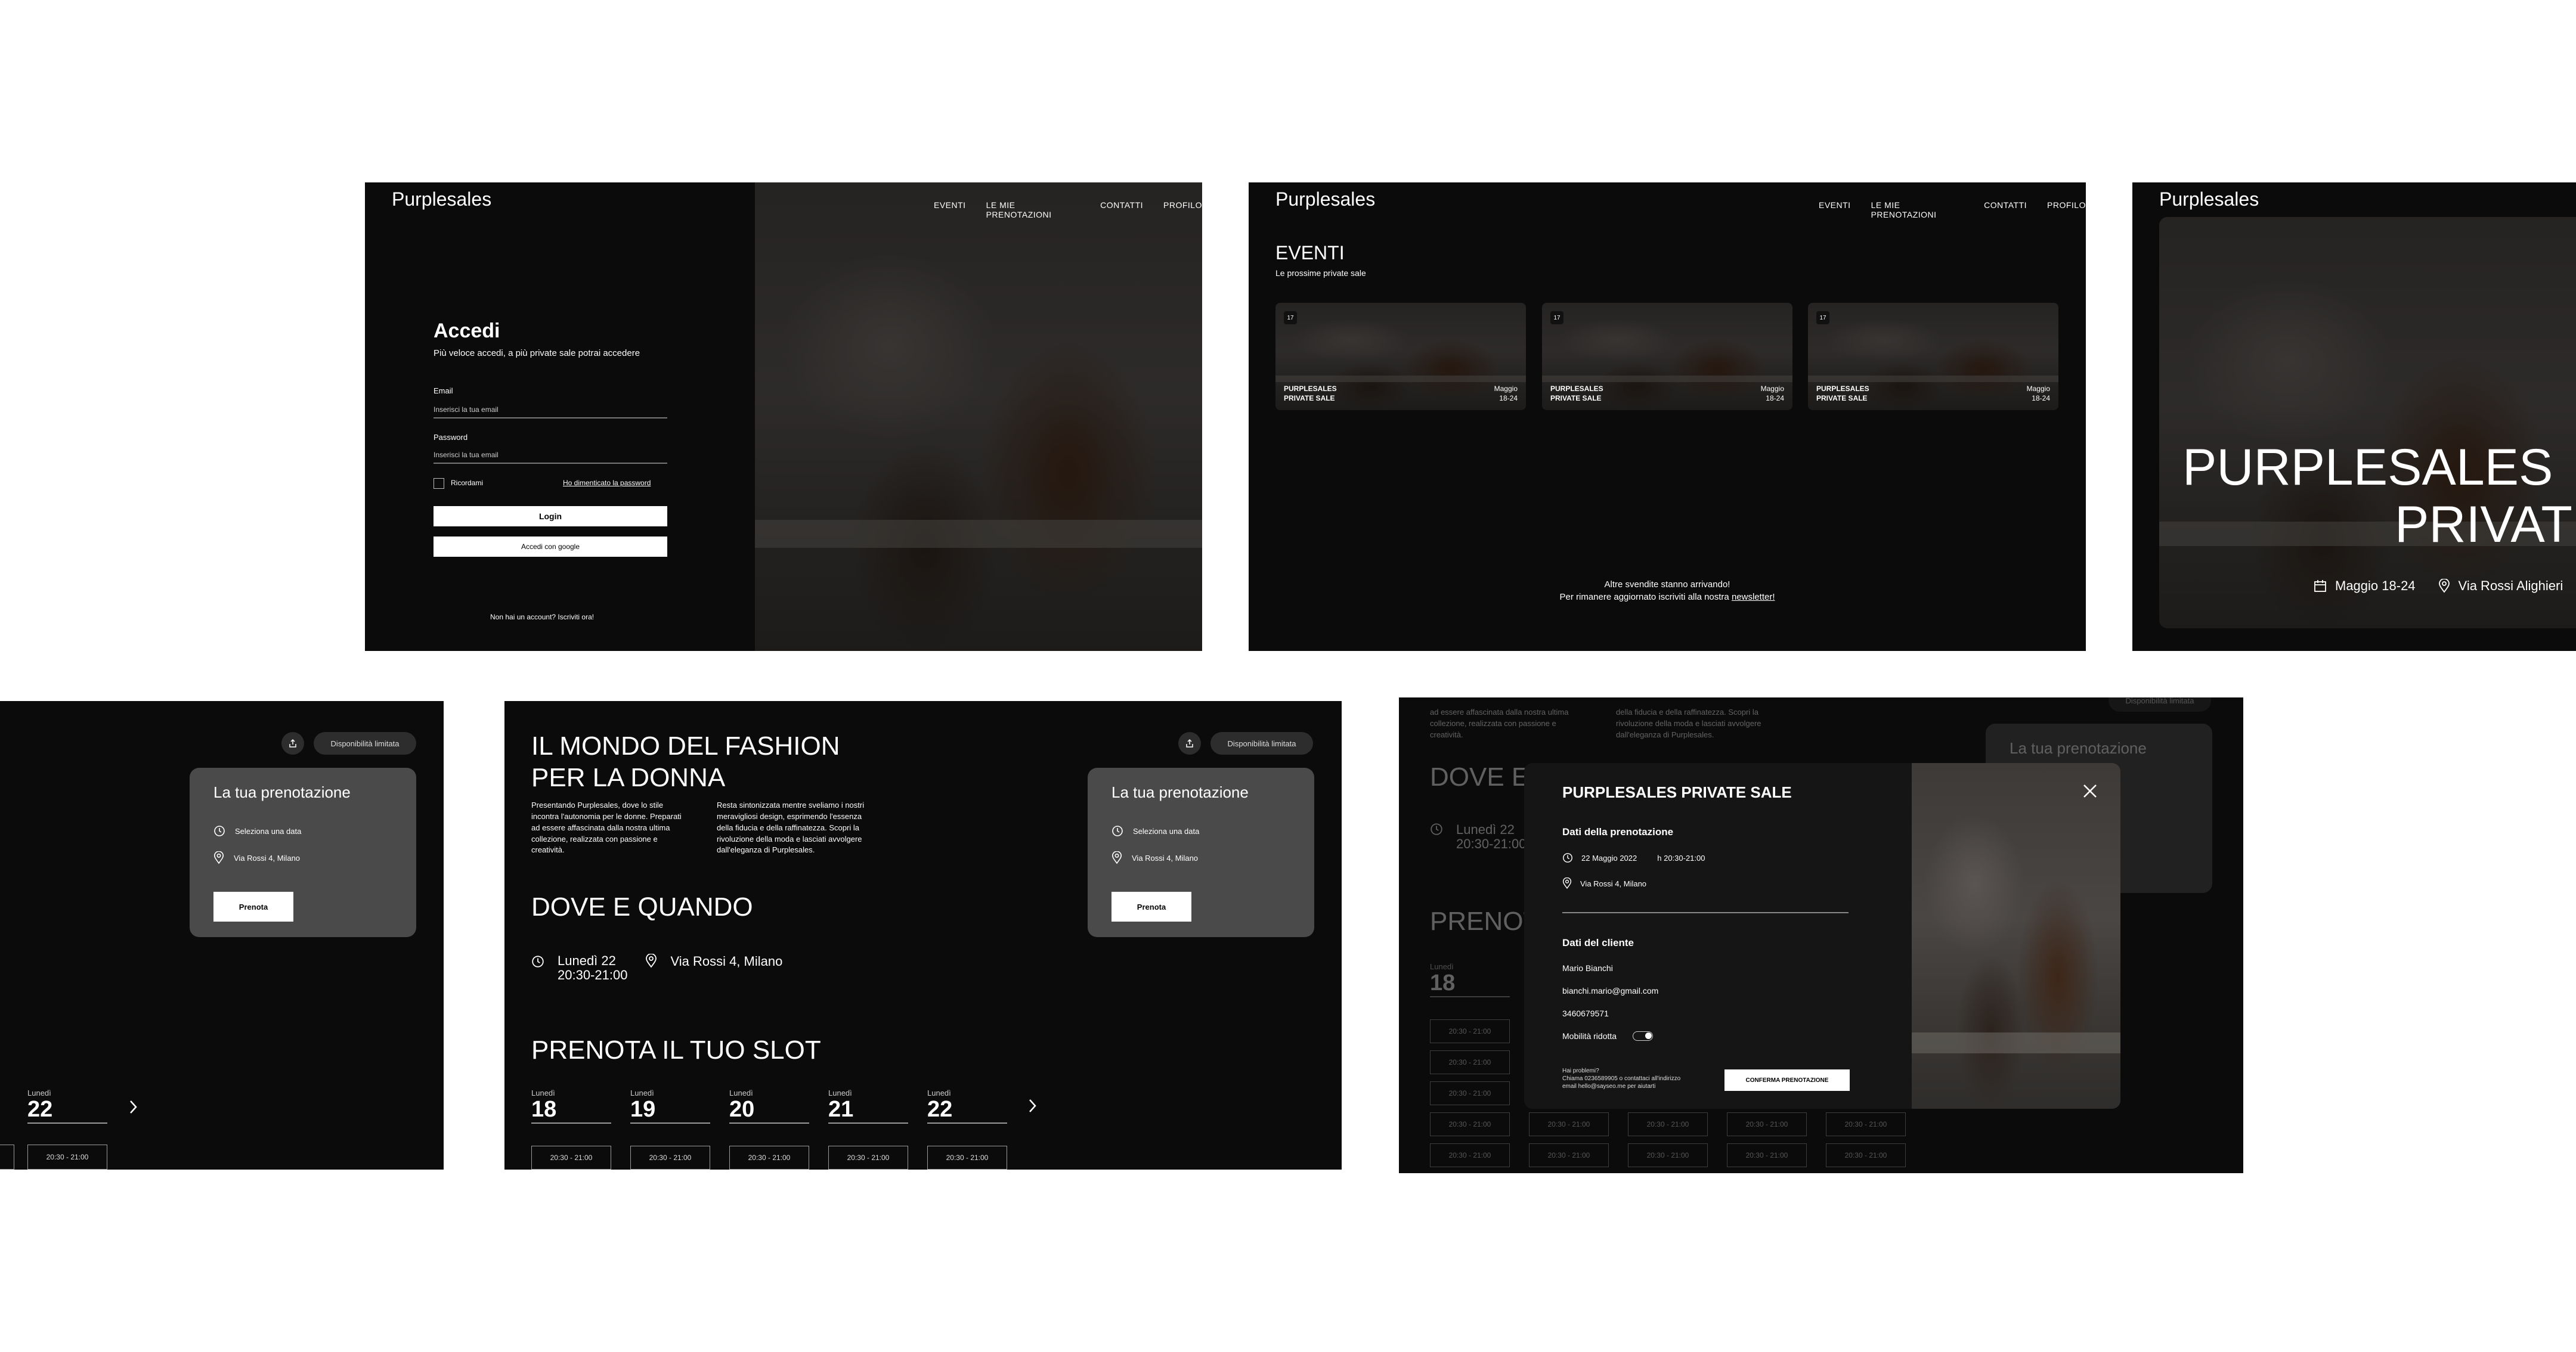  I want to click on event-card-month: Maggio, so click(1506, 388).